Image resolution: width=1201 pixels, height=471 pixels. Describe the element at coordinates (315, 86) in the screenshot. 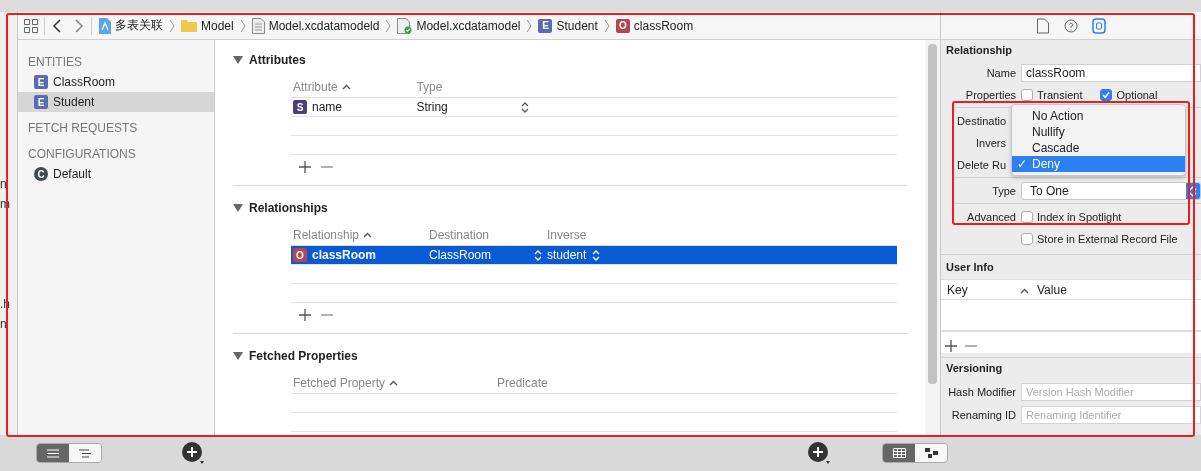

I see `column-header: Attribute` at that location.